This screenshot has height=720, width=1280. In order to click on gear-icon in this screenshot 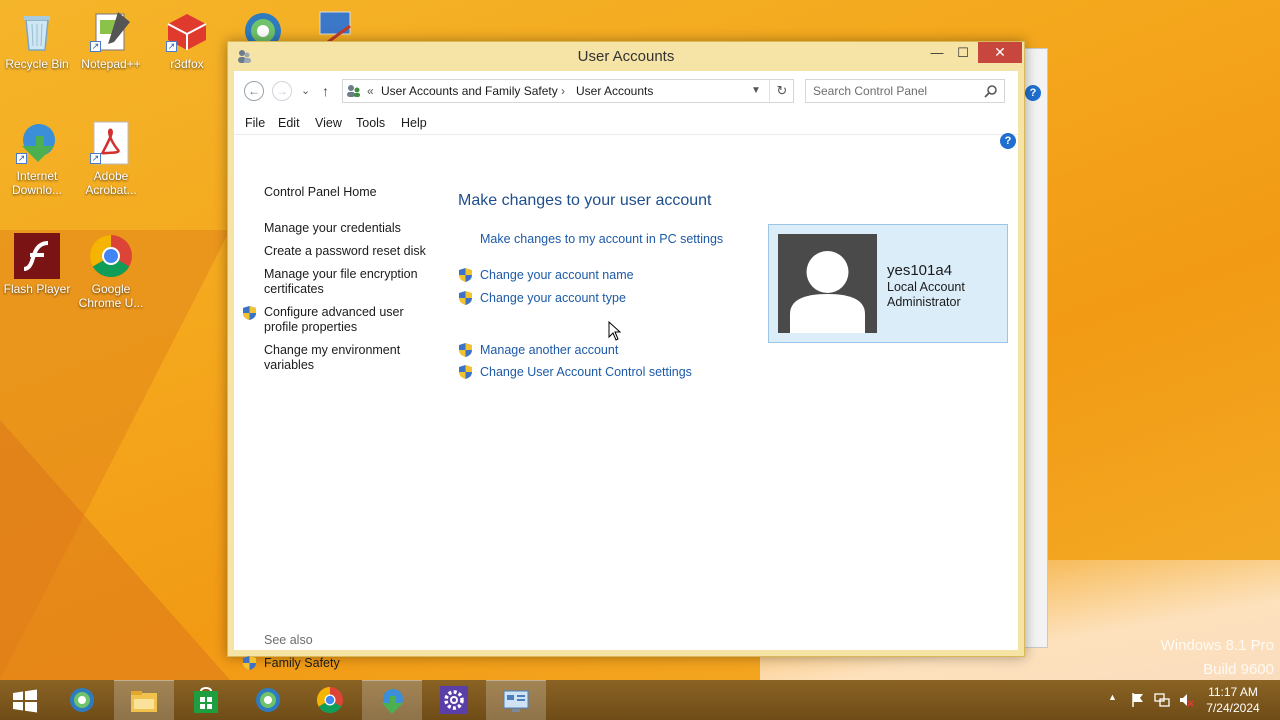, I will do `click(454, 700)`.